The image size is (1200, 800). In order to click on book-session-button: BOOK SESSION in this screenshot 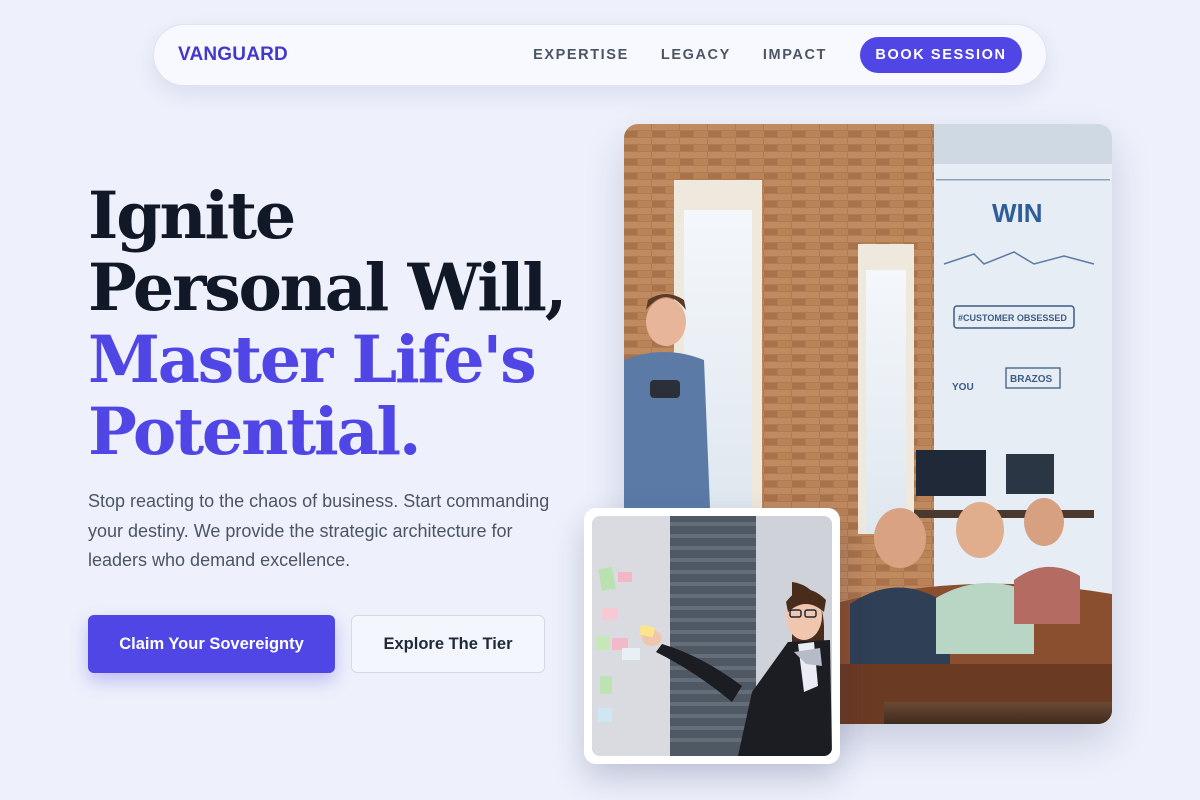, I will do `click(941, 55)`.